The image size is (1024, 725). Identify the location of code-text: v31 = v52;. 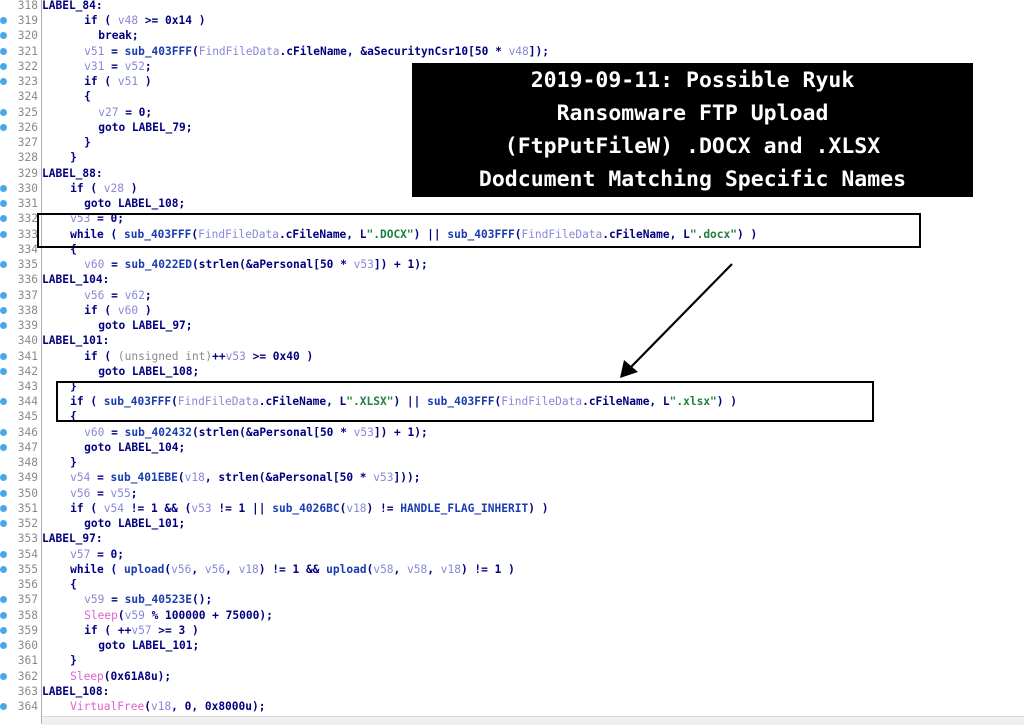
(117, 66).